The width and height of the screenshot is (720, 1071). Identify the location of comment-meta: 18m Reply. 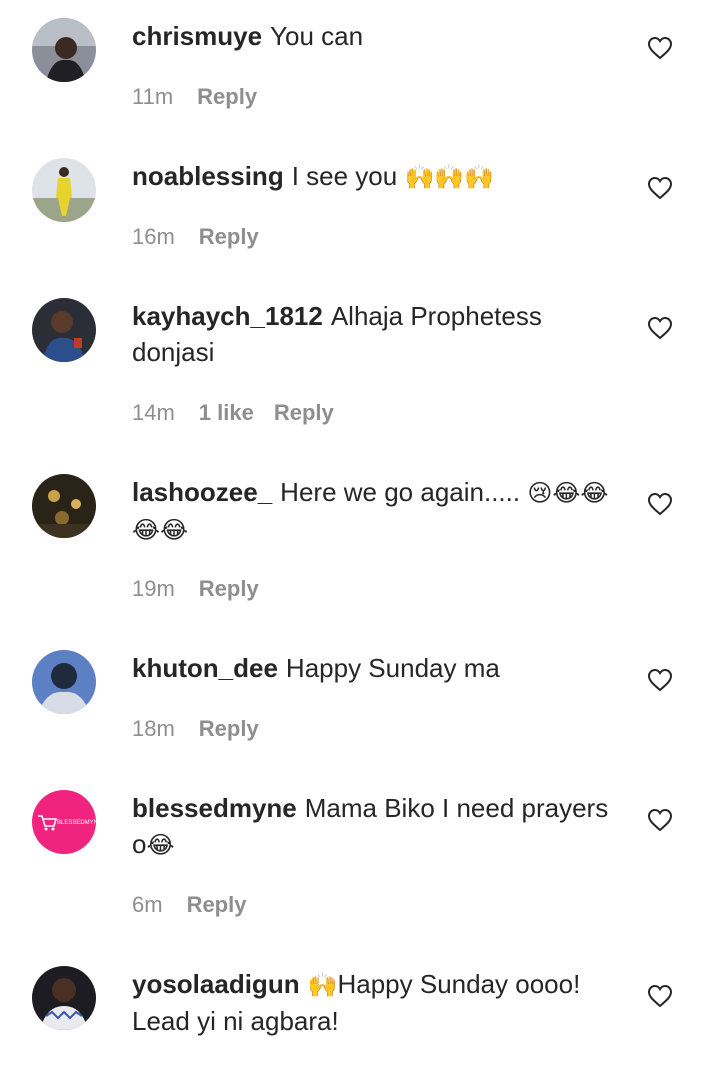
(205, 729).